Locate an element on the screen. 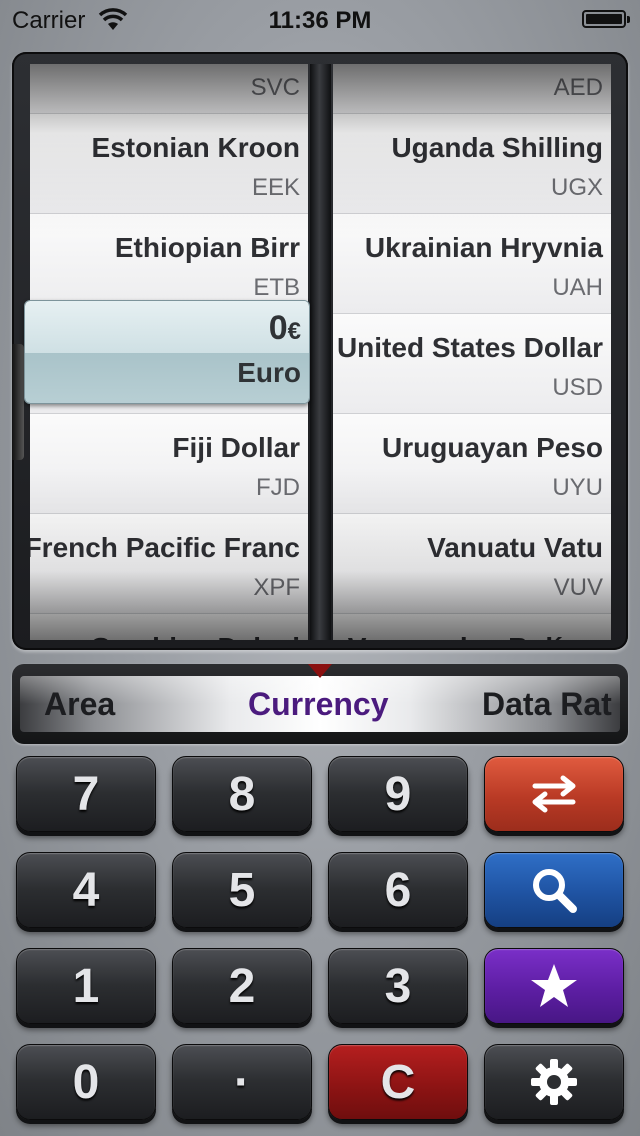 This screenshot has height=1136, width=640. currency-code: VUV is located at coordinates (578, 587).